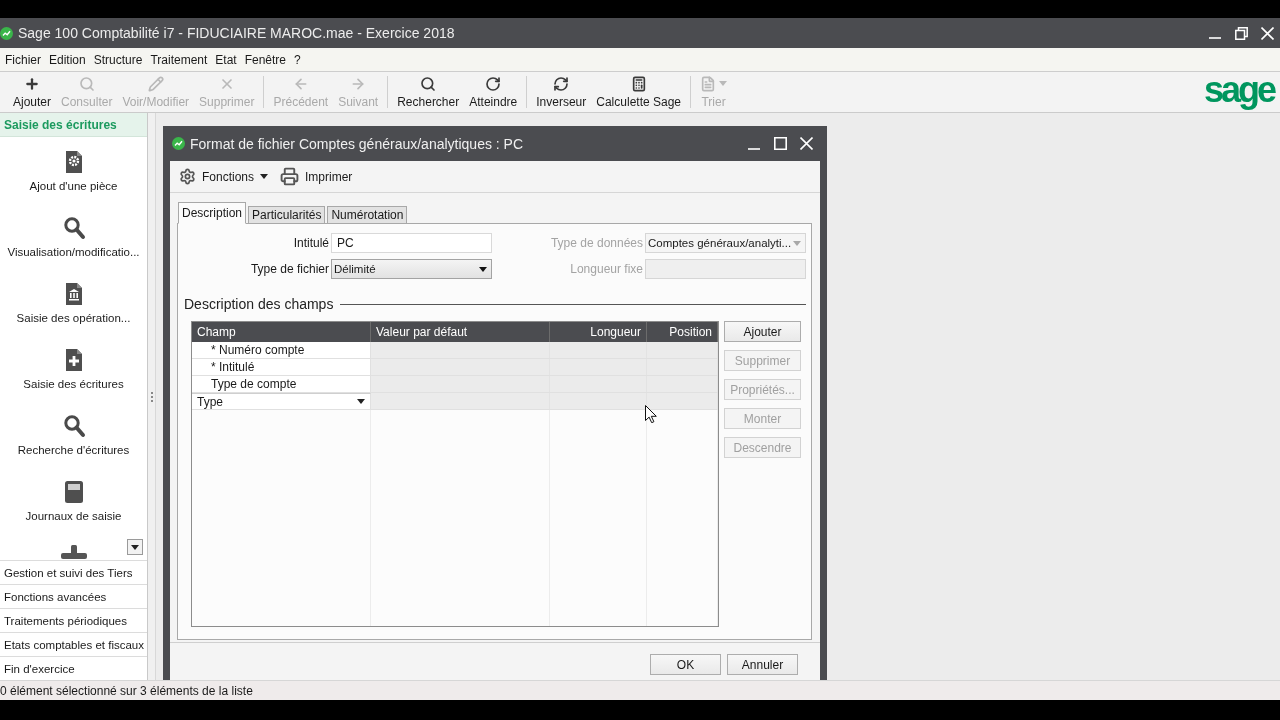  Describe the element at coordinates (151, 396) in the screenshot. I see `splitter-grip-icon` at that location.